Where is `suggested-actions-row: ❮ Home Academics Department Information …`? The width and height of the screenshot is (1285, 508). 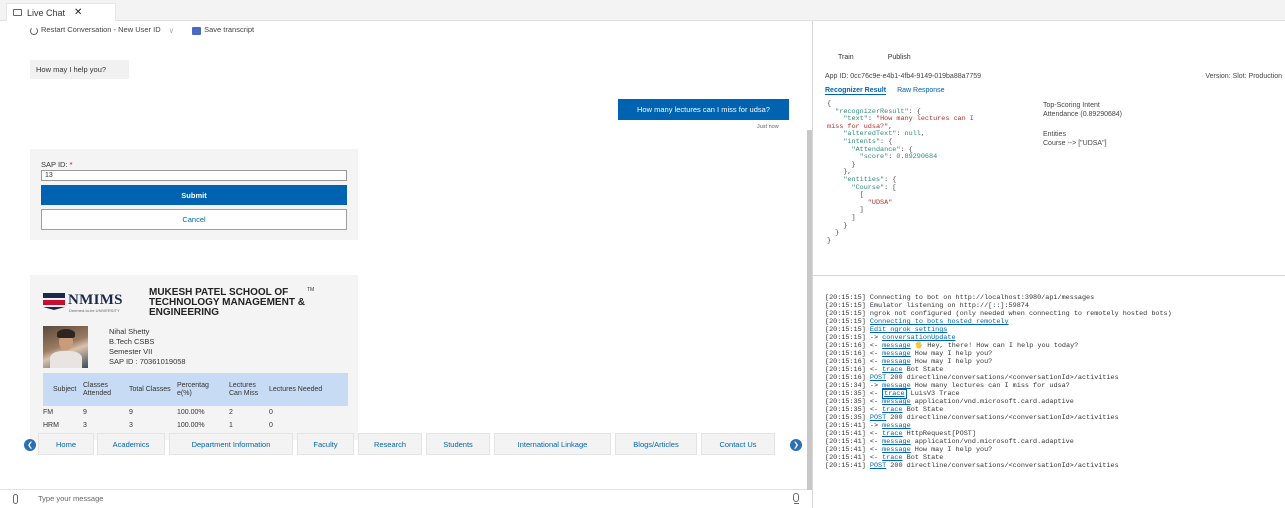 suggested-actions-row: ❮ Home Academics Department Information … is located at coordinates (405, 444).